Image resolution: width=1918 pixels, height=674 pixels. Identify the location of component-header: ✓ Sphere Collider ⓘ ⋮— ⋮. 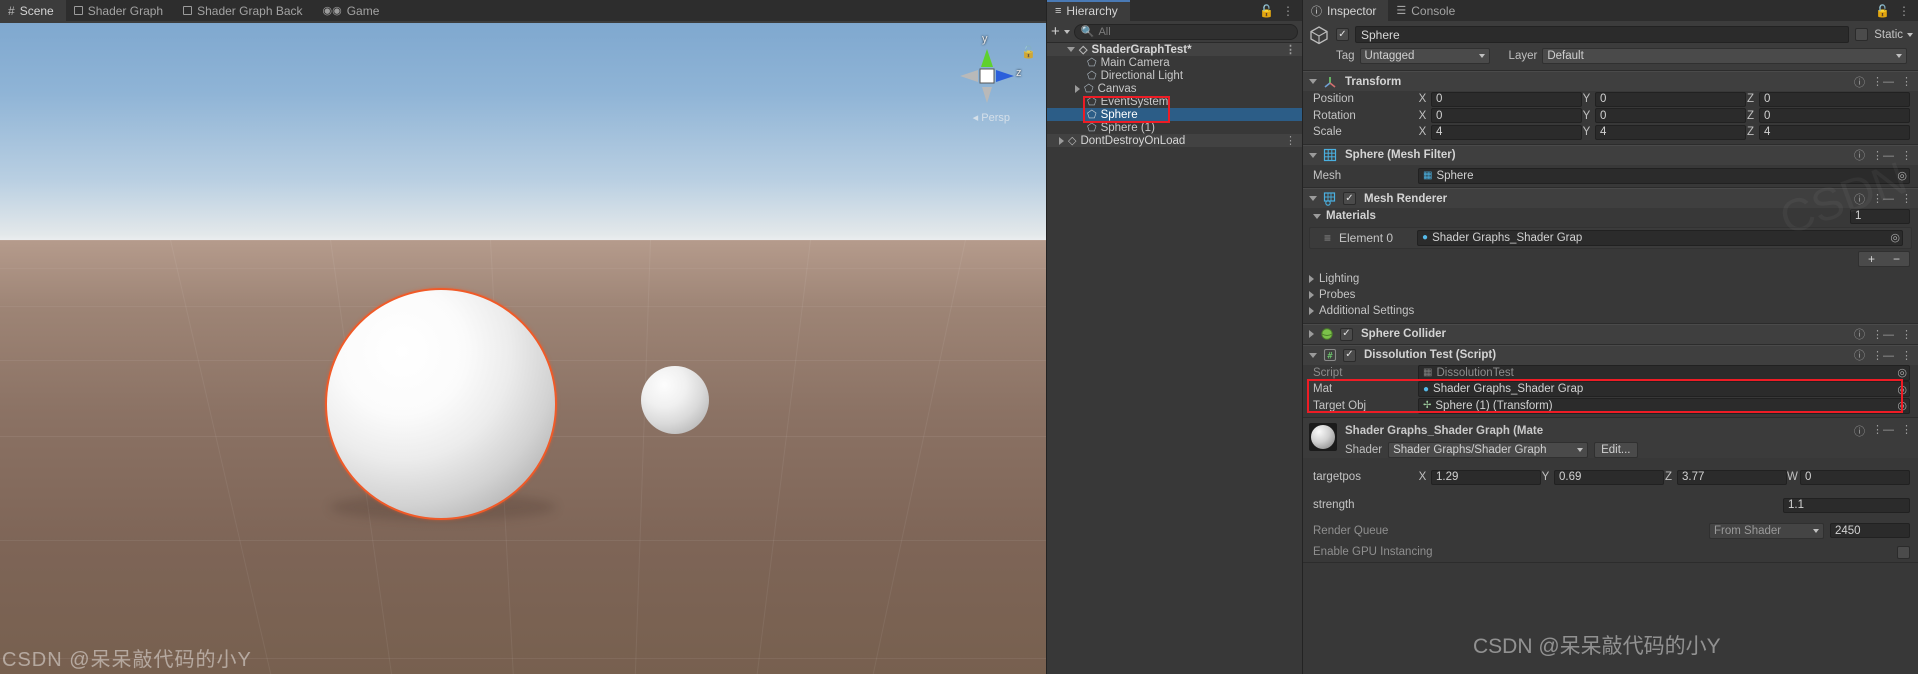
(1610, 333).